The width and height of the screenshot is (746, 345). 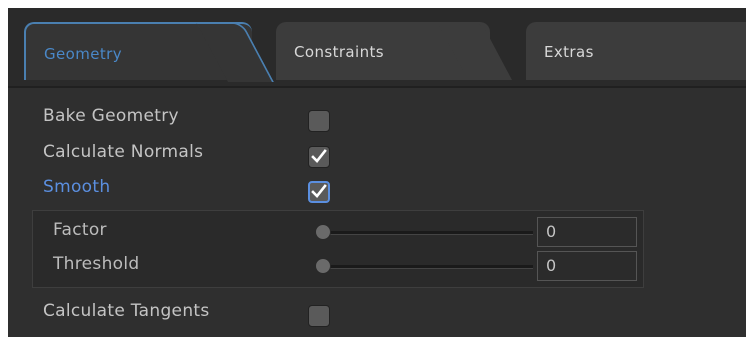 I want to click on tab-extras-label: Extras, so click(x=569, y=52).